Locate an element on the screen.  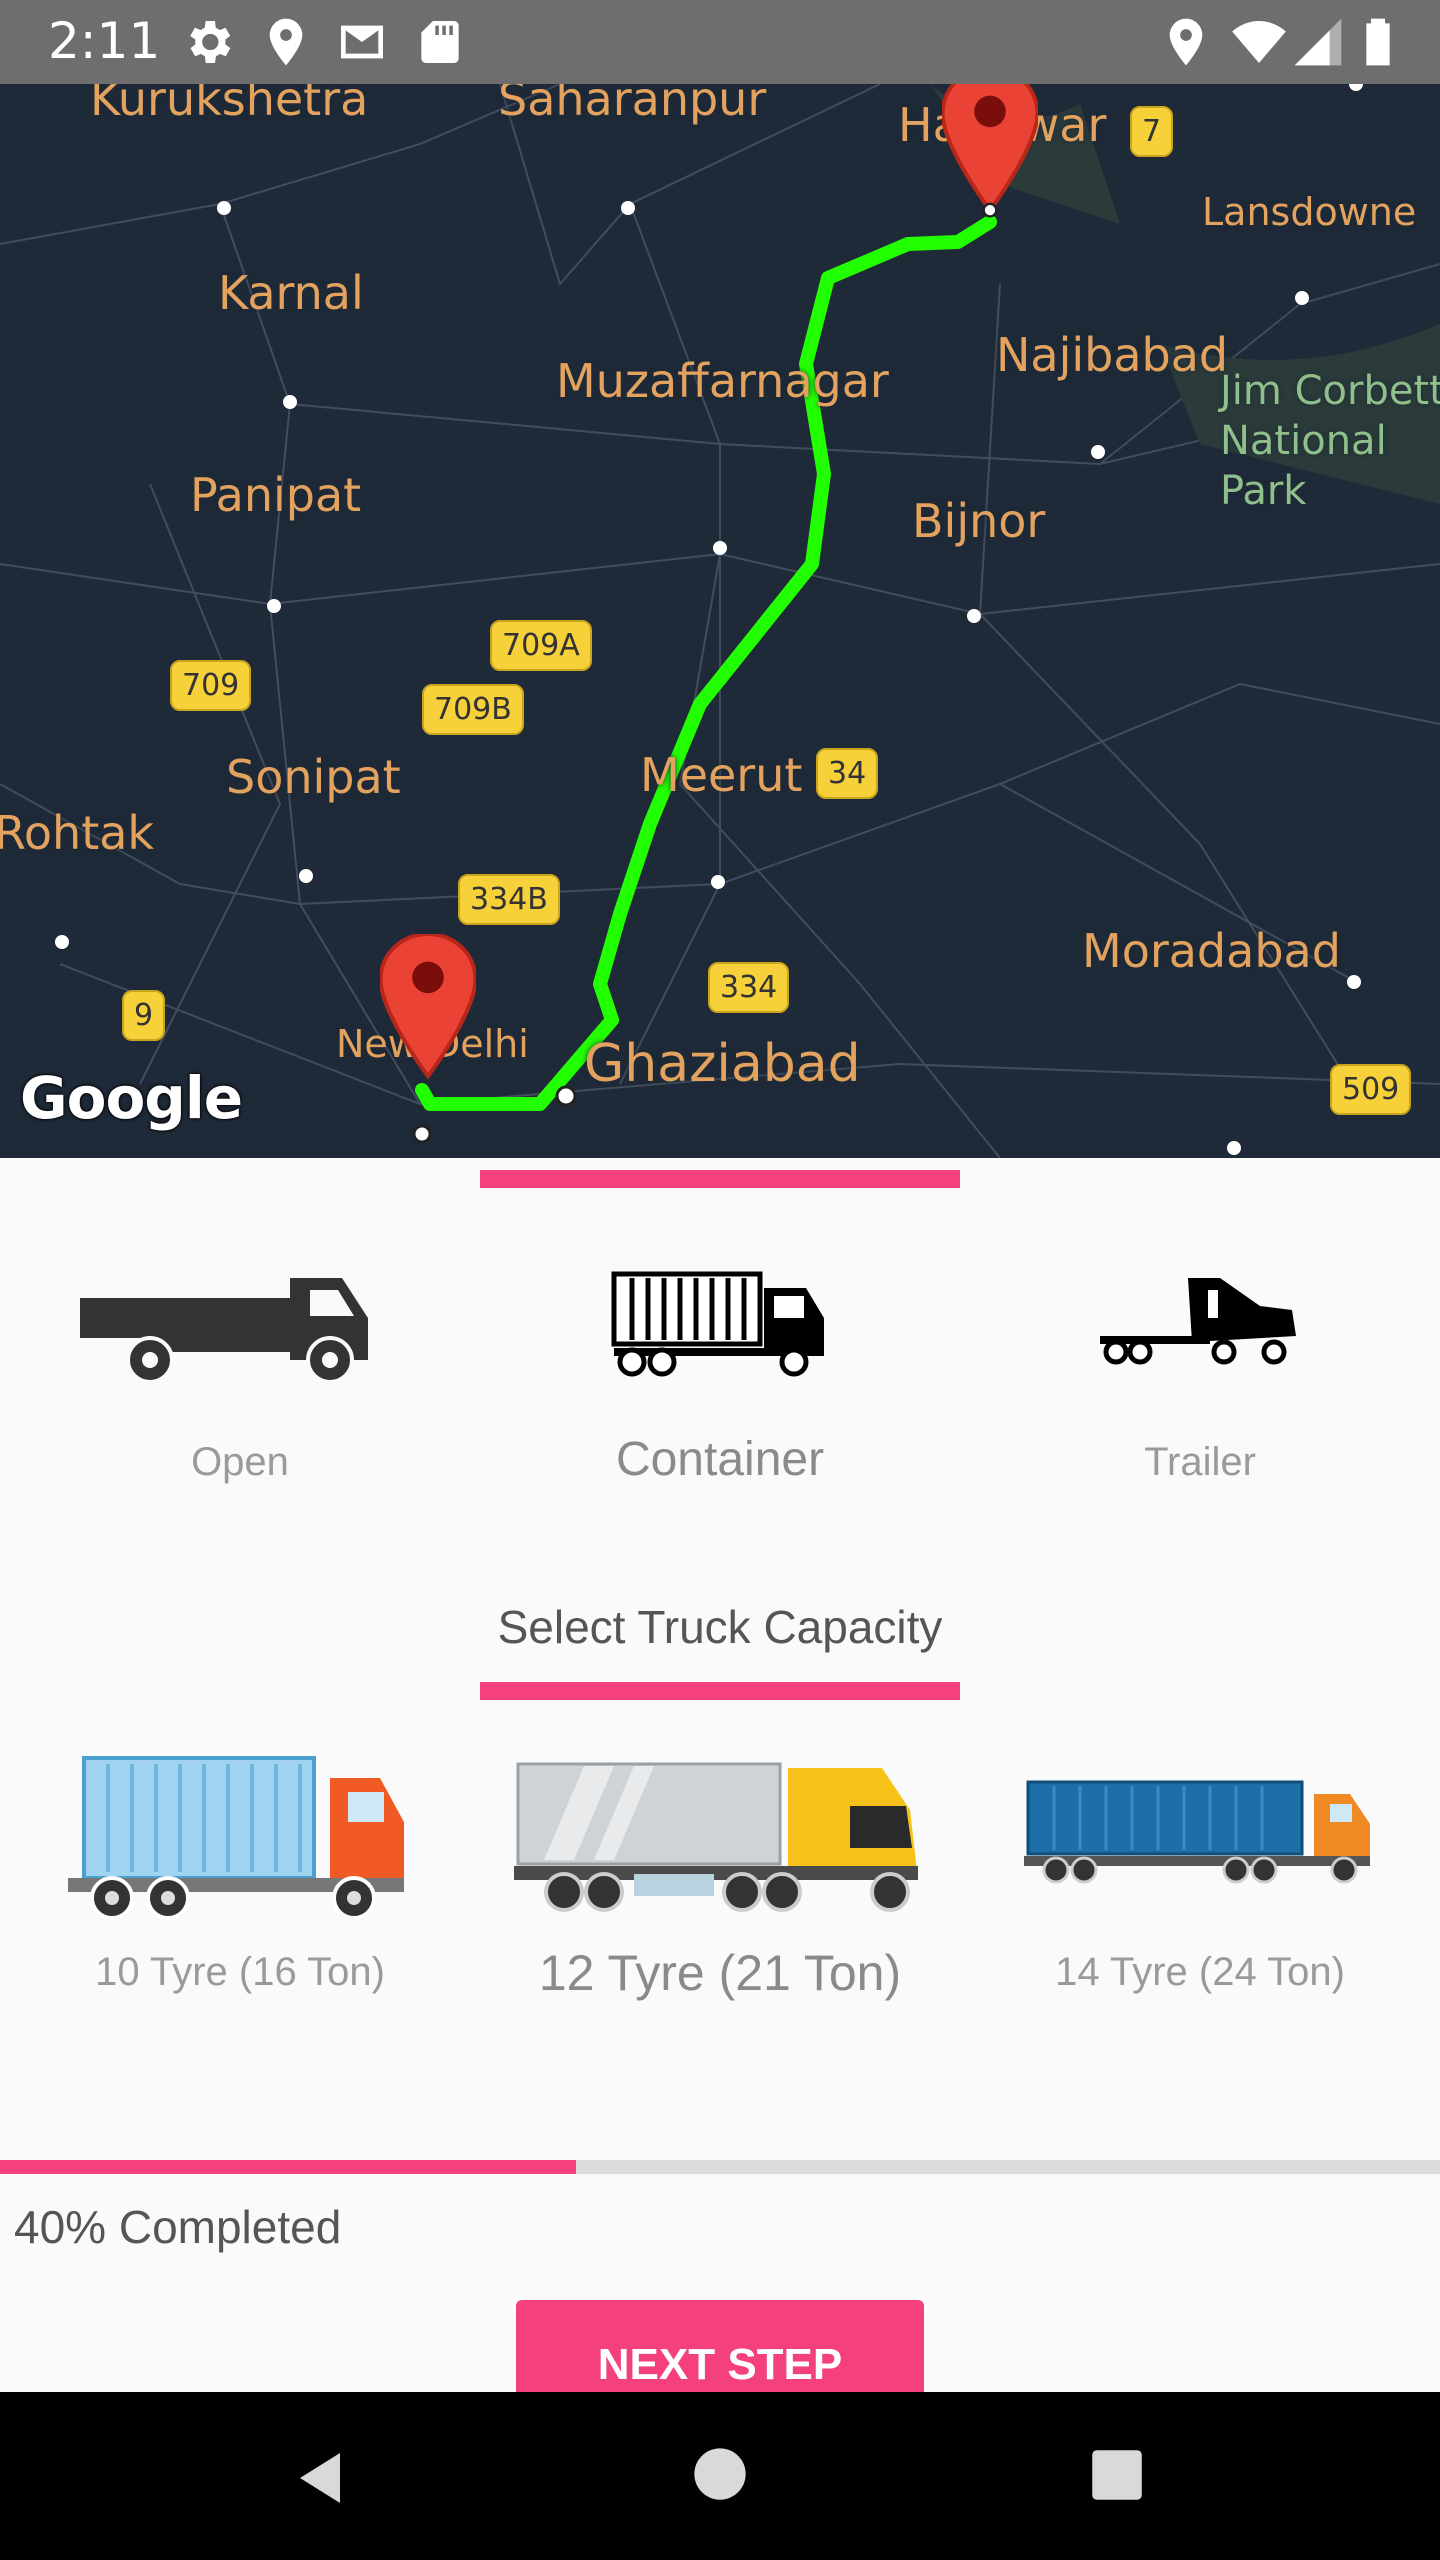
road-shield: 7 is located at coordinates (1152, 131).